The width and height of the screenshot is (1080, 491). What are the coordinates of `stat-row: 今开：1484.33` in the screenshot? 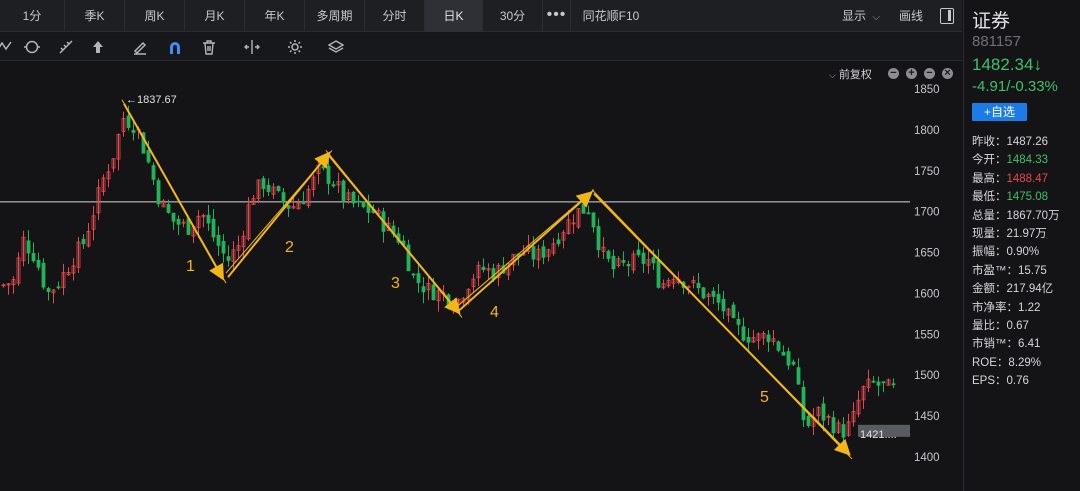 It's located at (1026, 160).